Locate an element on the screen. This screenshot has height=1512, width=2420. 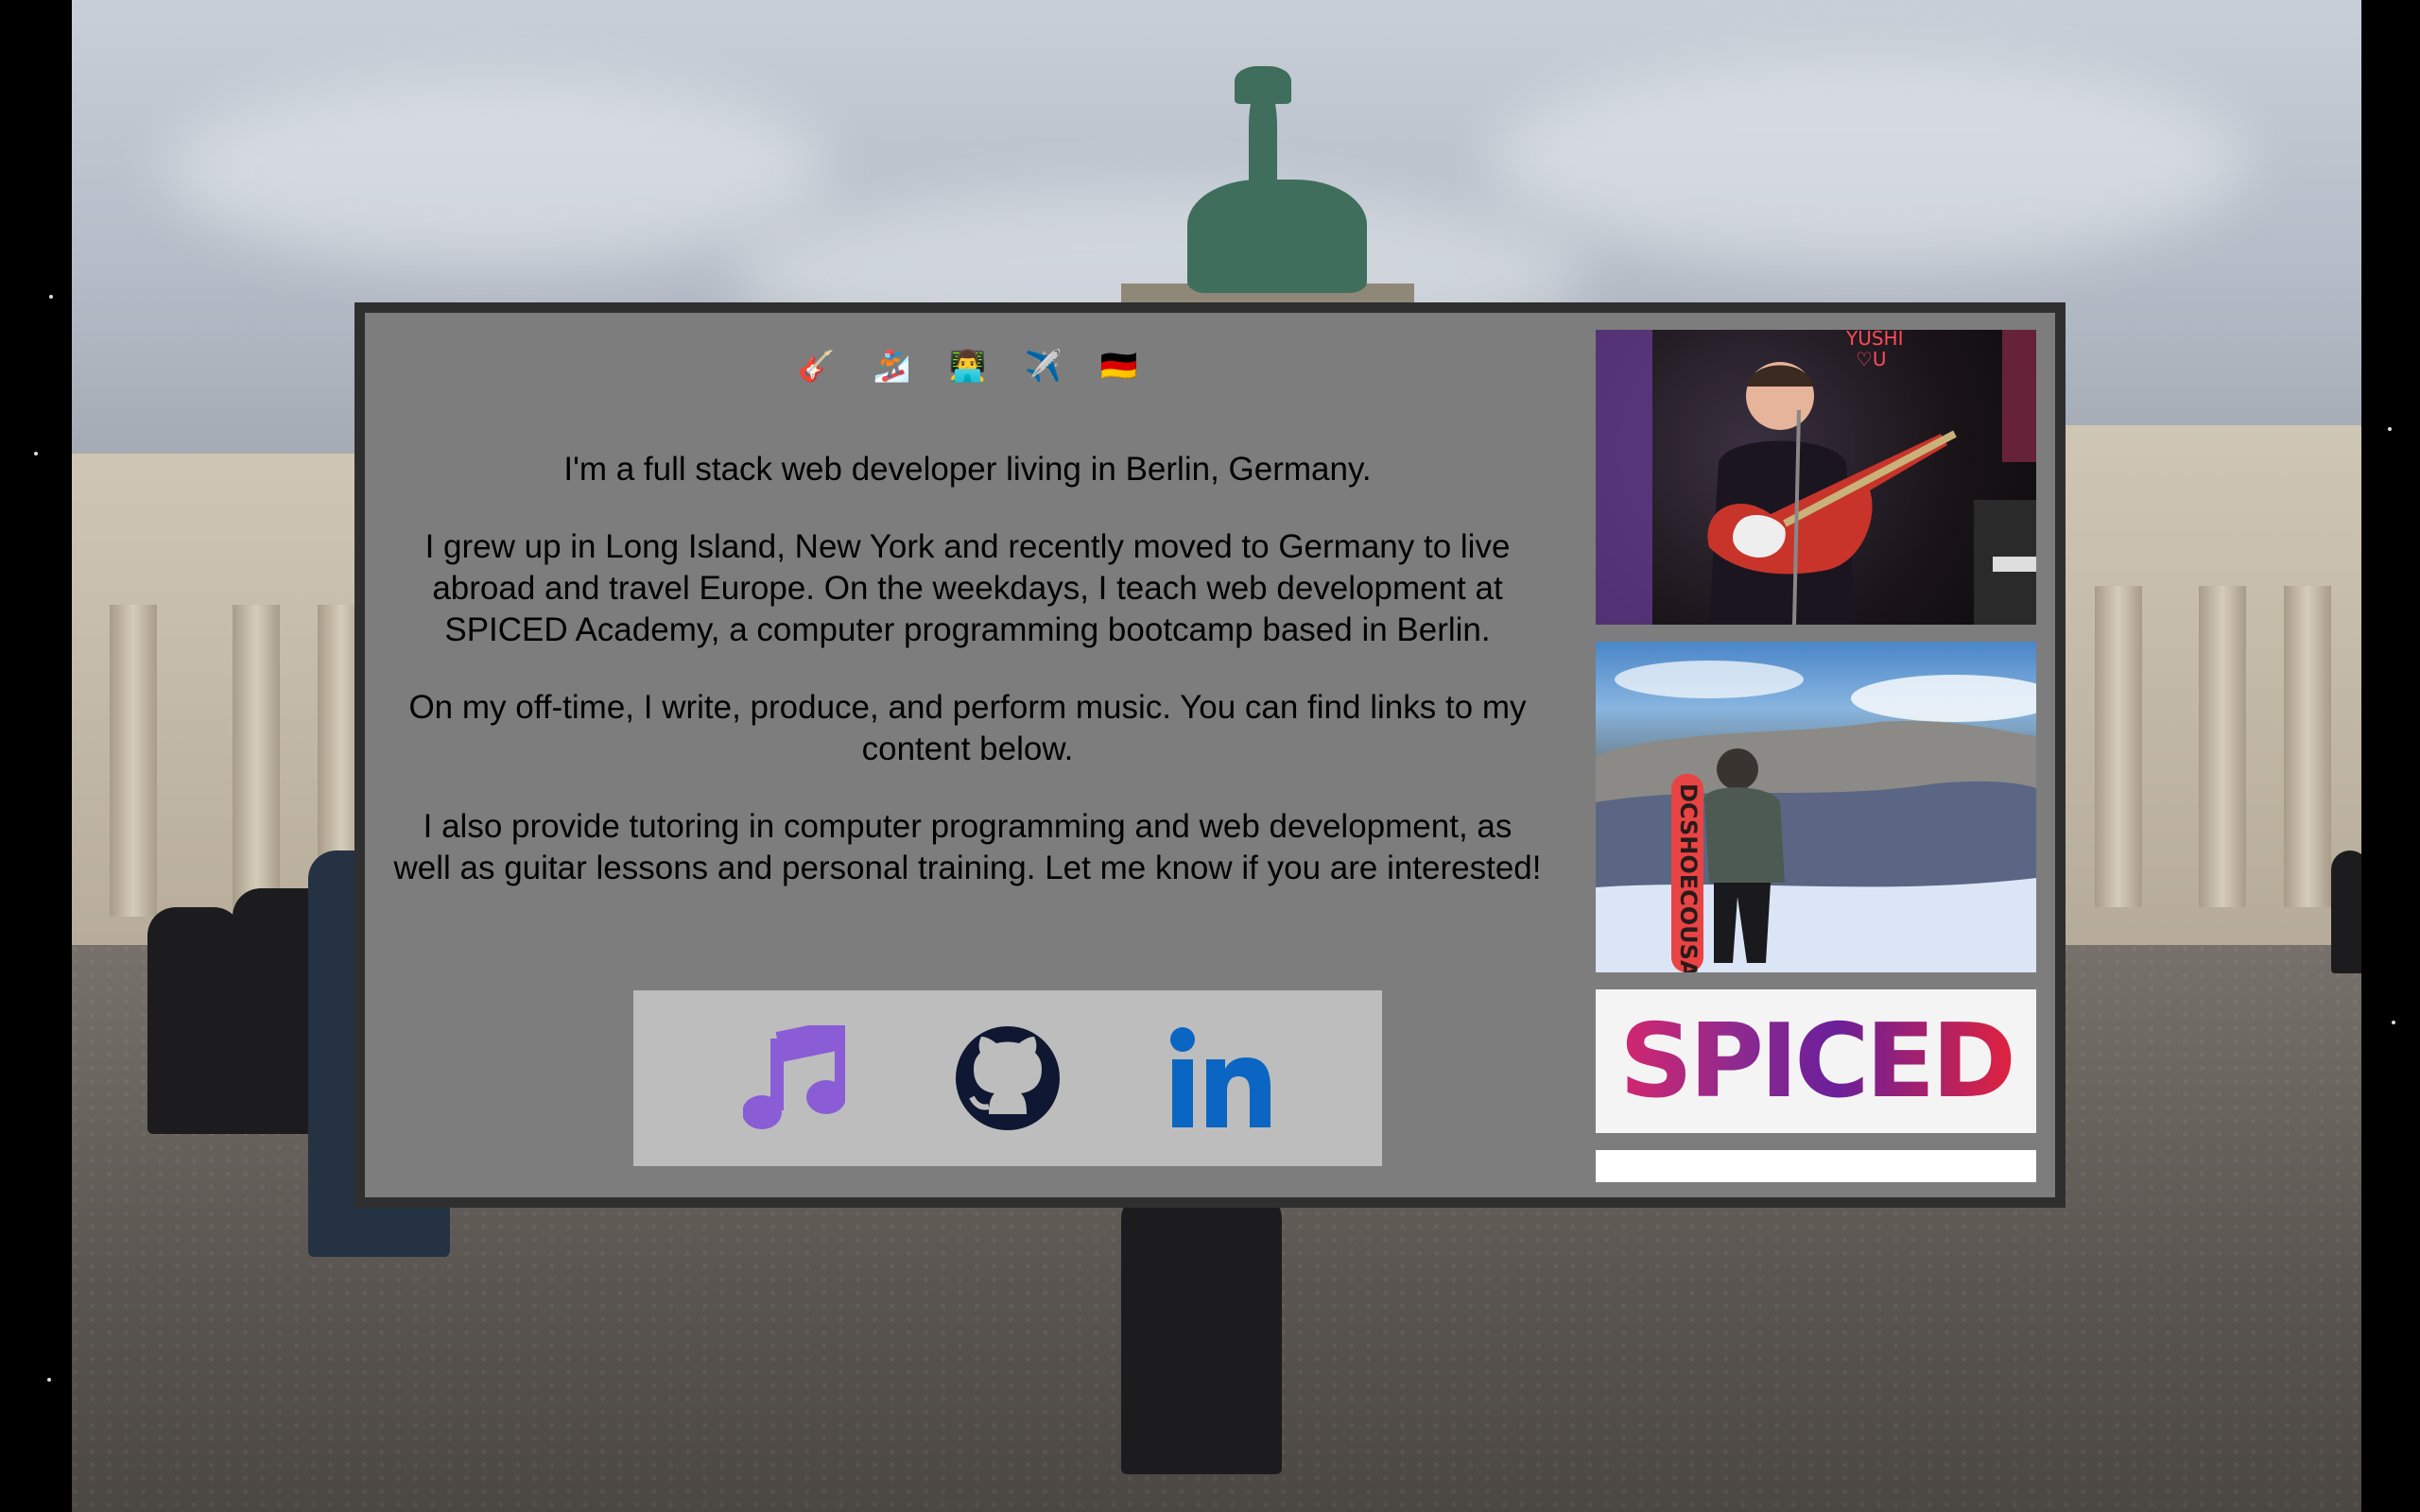
germany-flag-icon: 🇩🇪 is located at coordinates (1118, 366).